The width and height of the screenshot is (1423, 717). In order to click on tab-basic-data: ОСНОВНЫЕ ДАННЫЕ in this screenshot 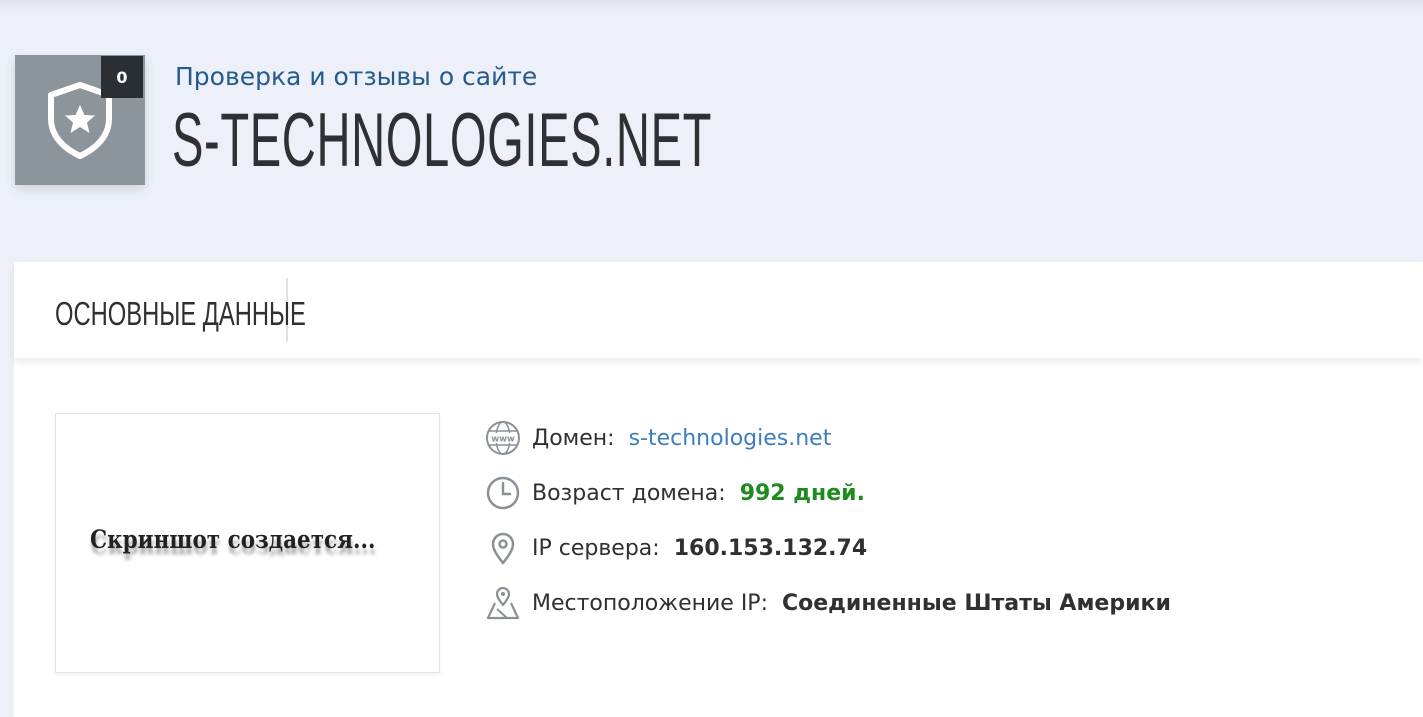, I will do `click(160, 310)`.